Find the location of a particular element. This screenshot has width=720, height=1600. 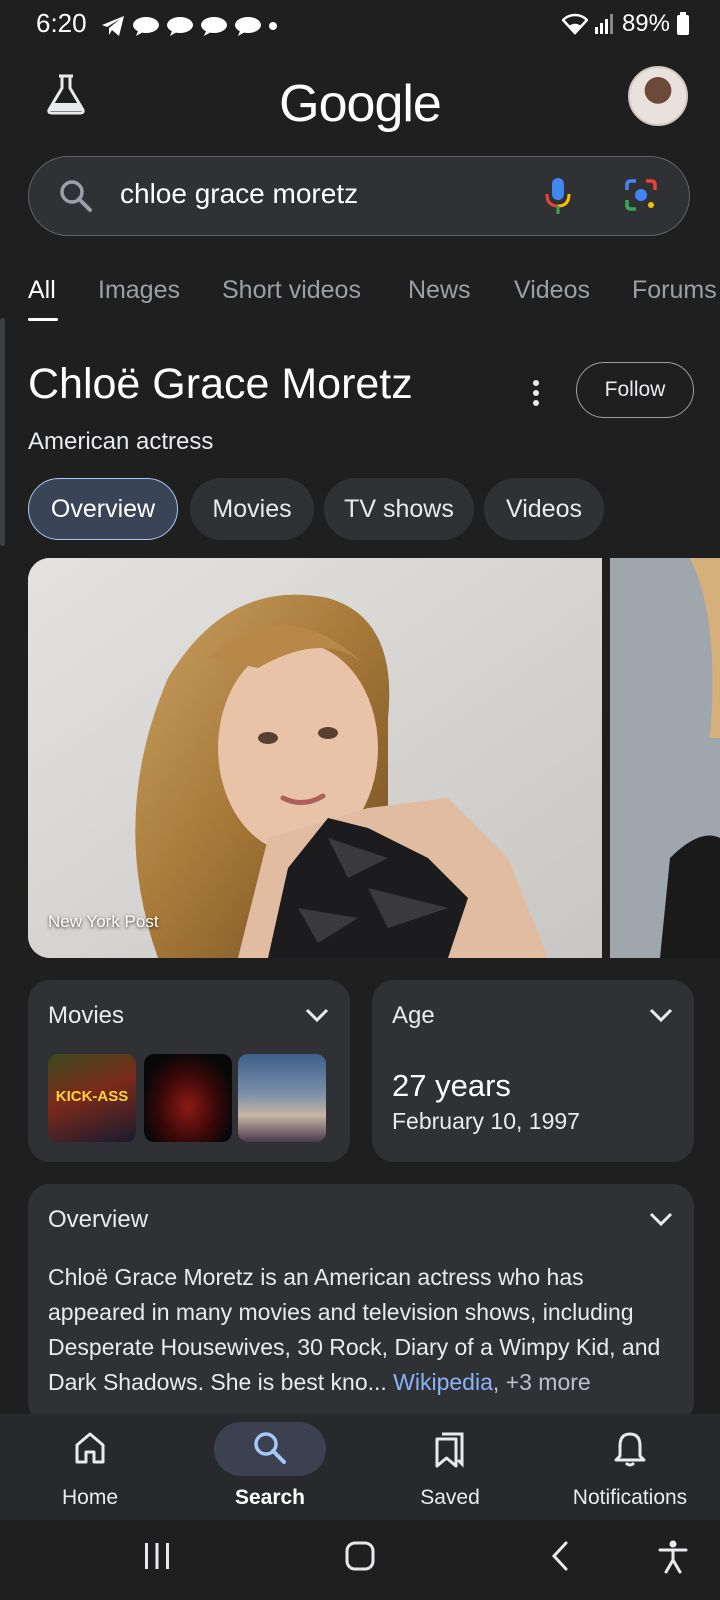

tab-images: Images is located at coordinates (139, 290).